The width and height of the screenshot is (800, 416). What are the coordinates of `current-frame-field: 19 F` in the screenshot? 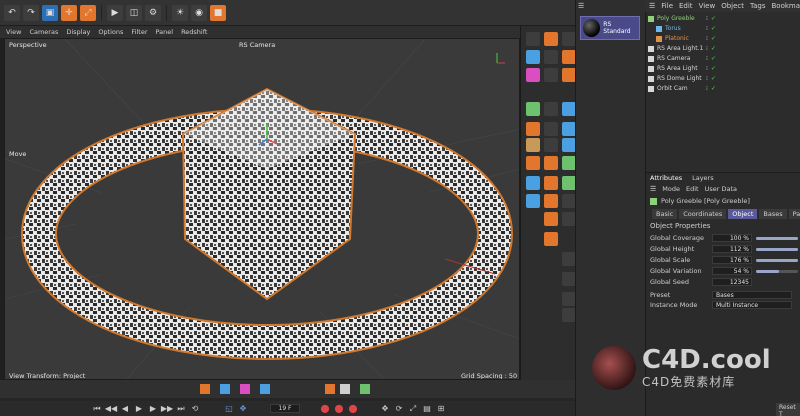 It's located at (285, 408).